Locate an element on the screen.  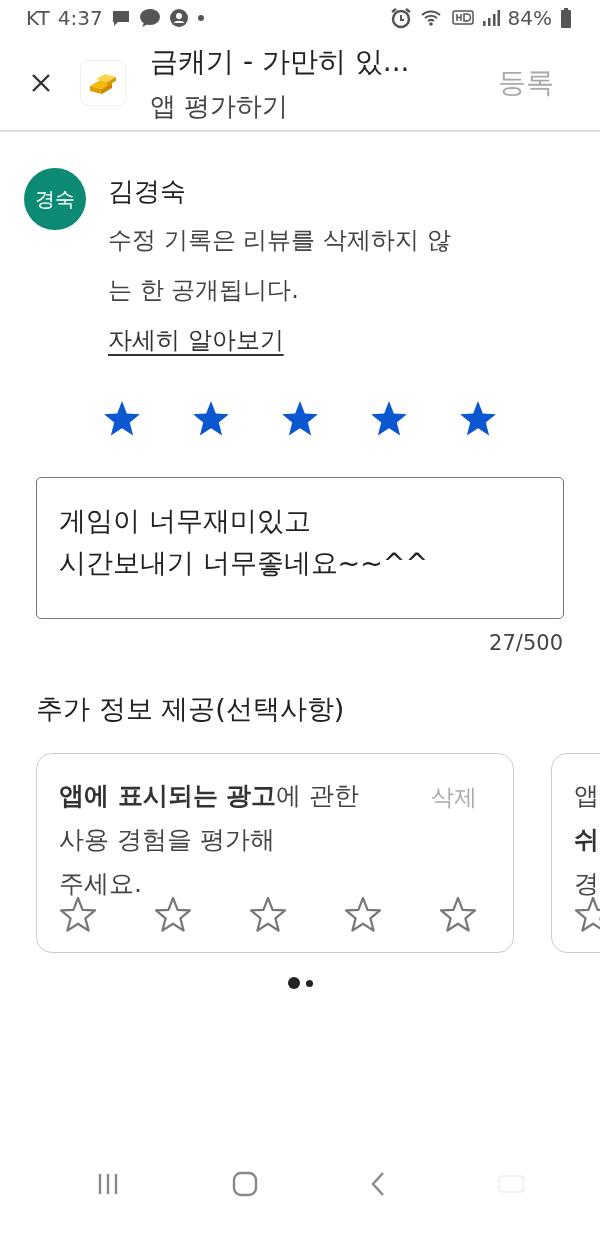
chat-bubble-icon is located at coordinates (149, 18).